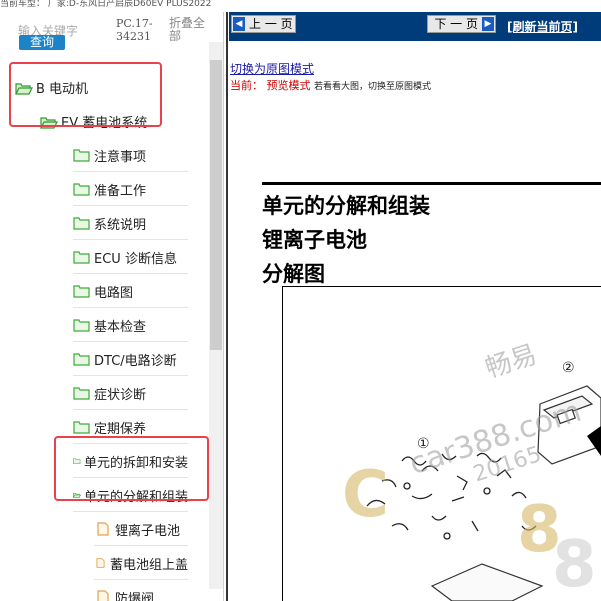 The image size is (601, 601). What do you see at coordinates (189, 30) in the screenshot?
I see `collapse-all-button: 折叠全部` at bounding box center [189, 30].